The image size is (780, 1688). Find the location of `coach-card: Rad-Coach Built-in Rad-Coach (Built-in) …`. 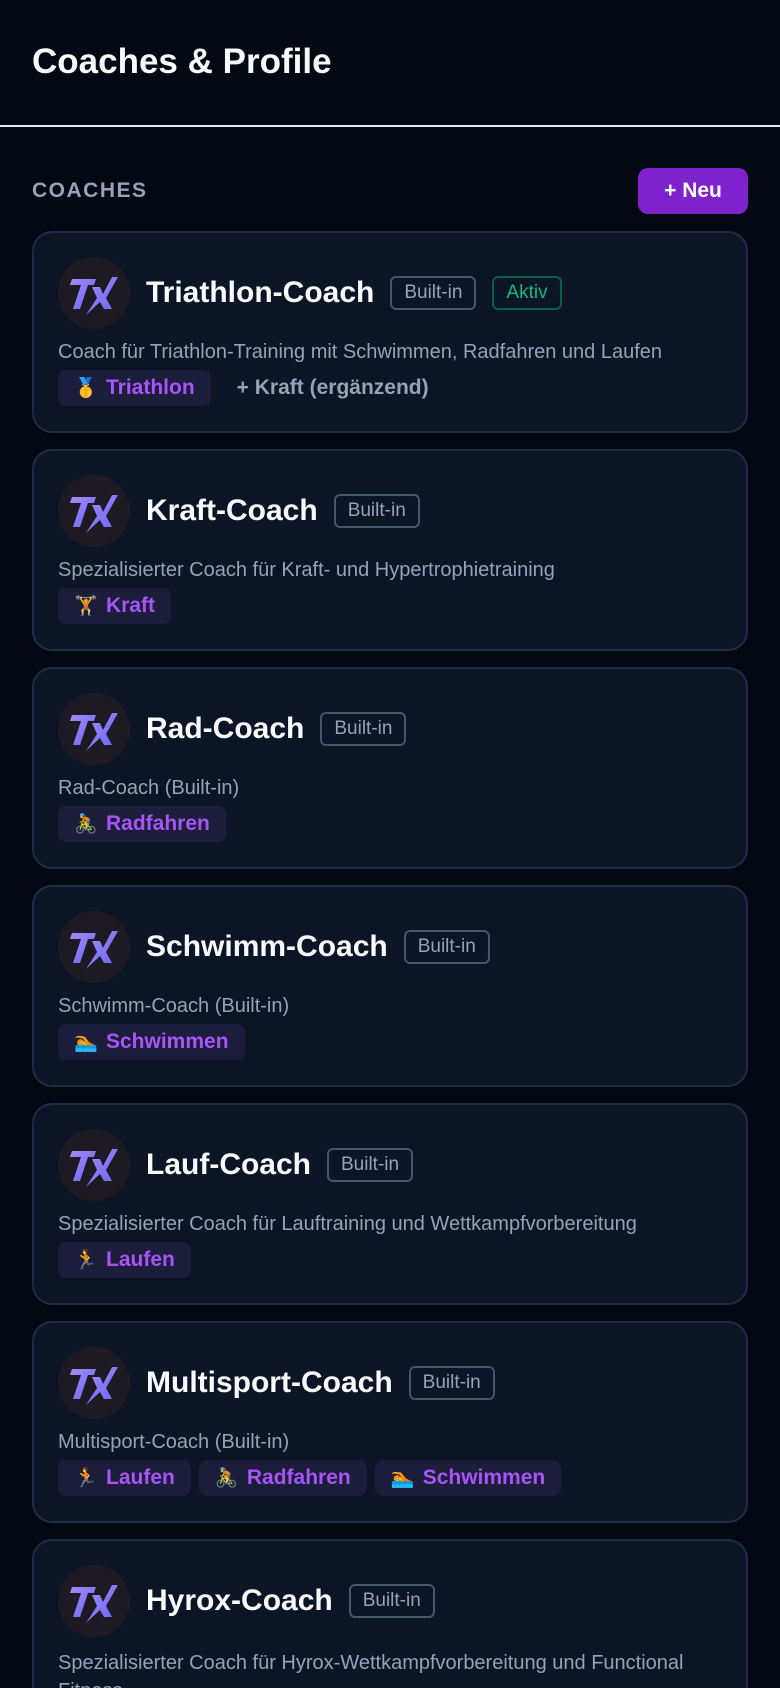

coach-card: Rad-Coach Built-in Rad-Coach (Built-in) … is located at coordinates (390, 768).